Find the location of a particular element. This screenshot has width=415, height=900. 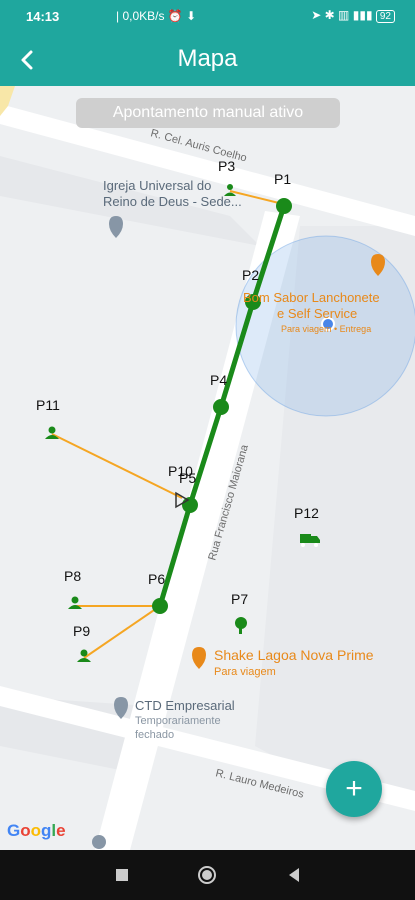

status-icons: ➤ ✱ ▥ ▮▮▮ 92 is located at coordinates (353, 15).